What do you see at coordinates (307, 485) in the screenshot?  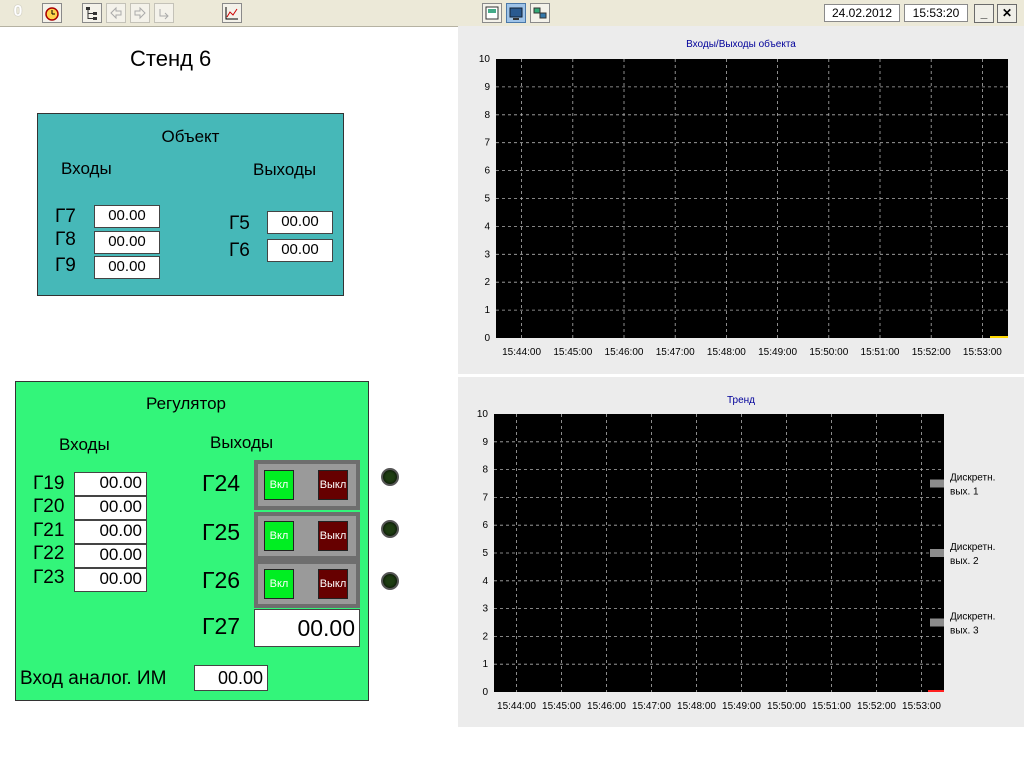 I see `button-group-g24: Вкл Выкл` at bounding box center [307, 485].